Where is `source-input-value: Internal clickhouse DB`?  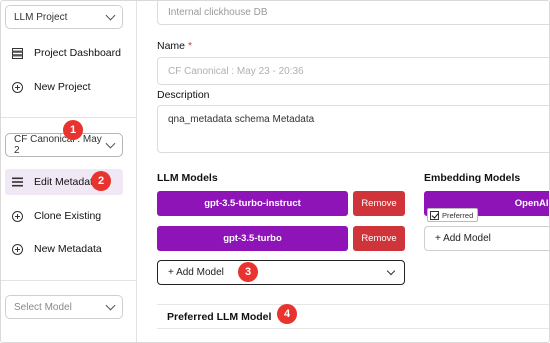
source-input-value: Internal clickhouse DB is located at coordinates (218, 12).